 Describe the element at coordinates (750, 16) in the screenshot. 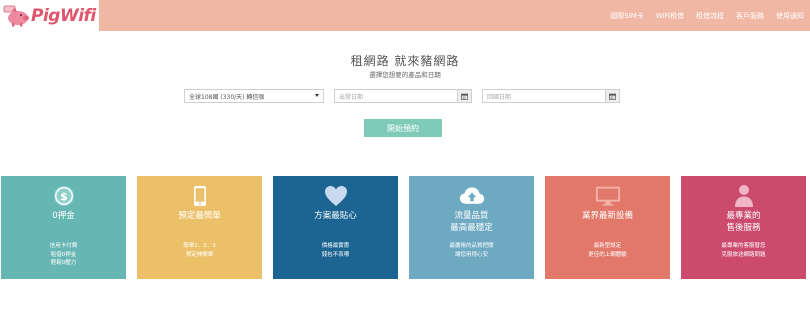

I see `nav-customer-service: 客戶服務` at that location.